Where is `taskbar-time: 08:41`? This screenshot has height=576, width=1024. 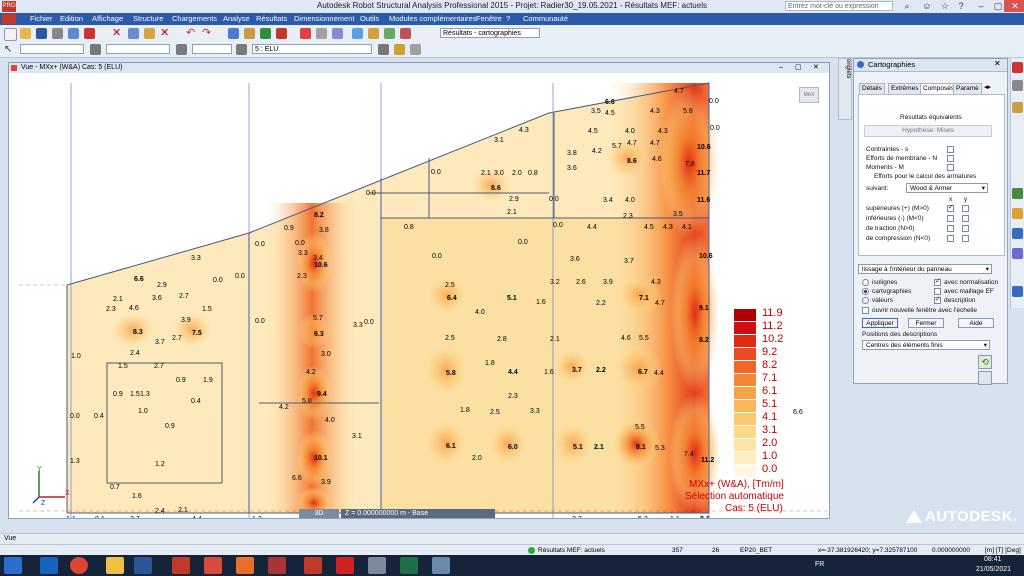
taskbar-time: 08:41 is located at coordinates (993, 559).